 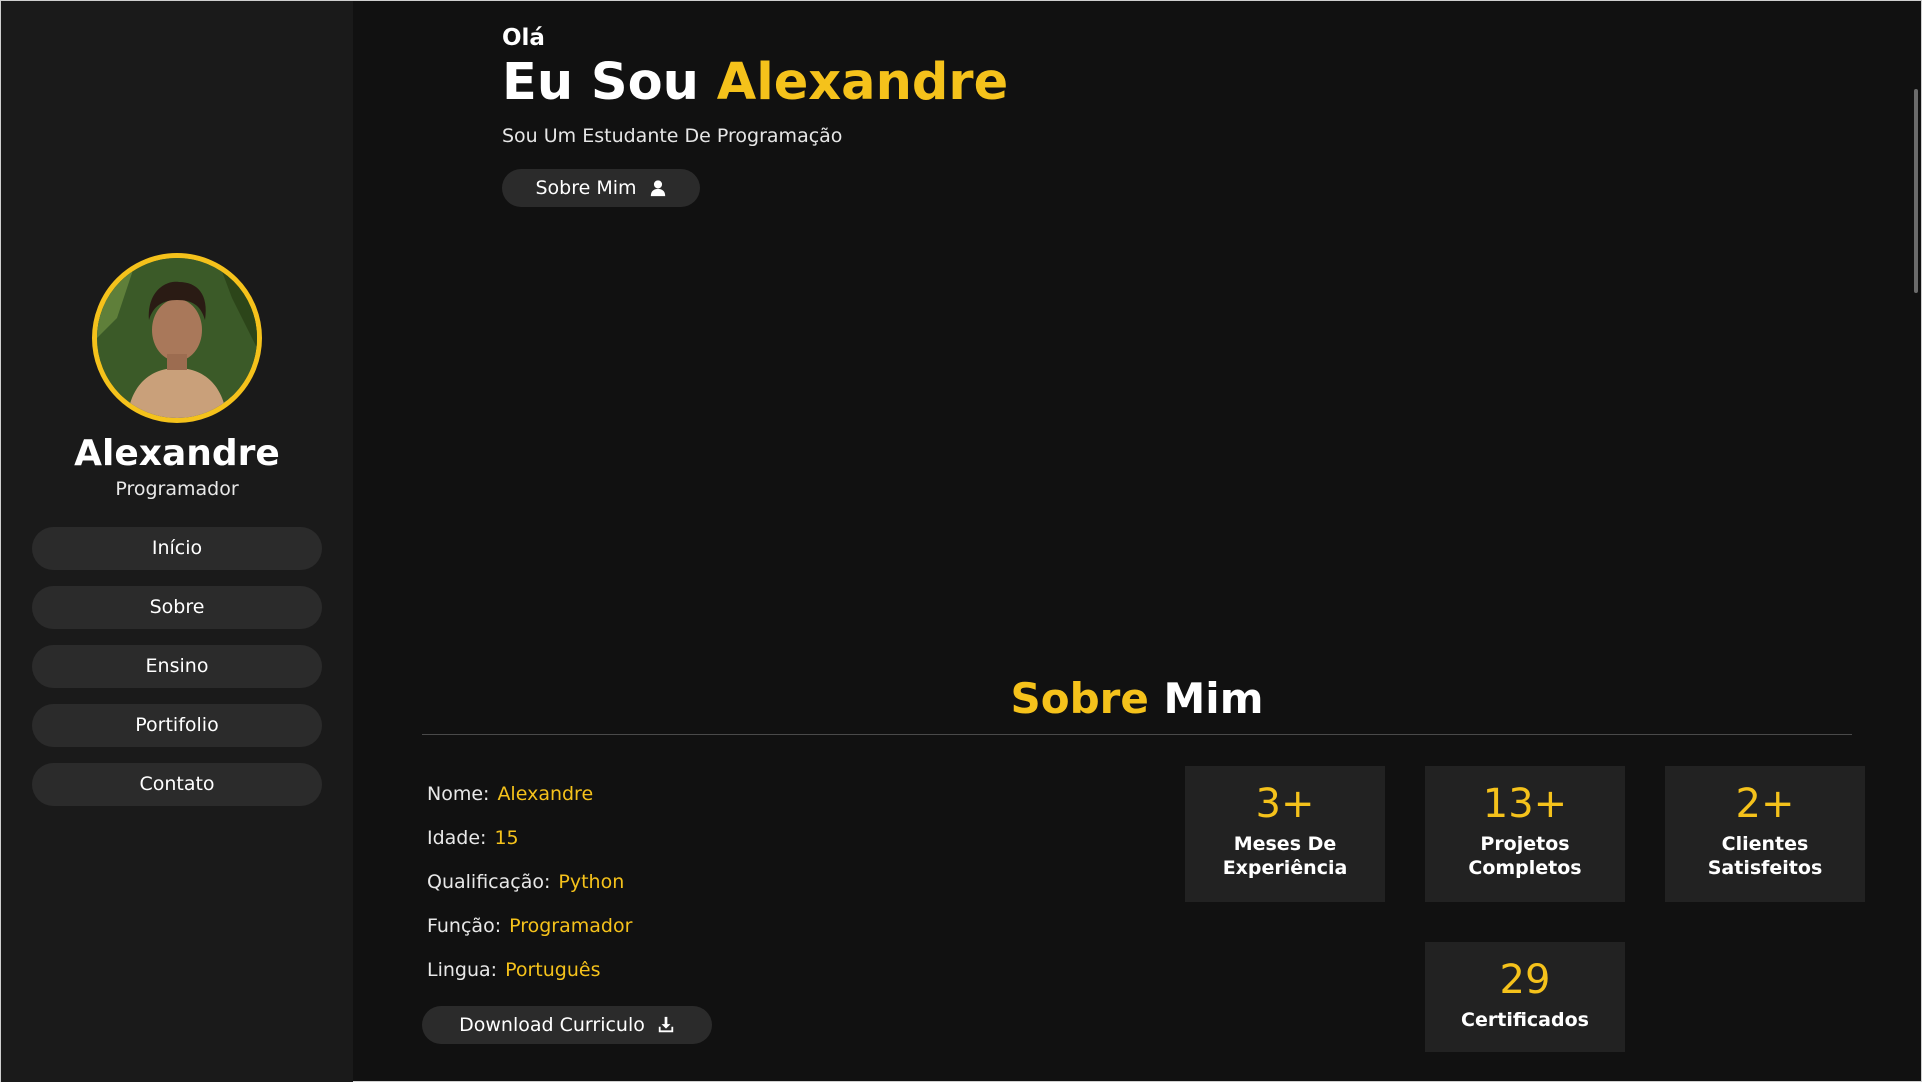 What do you see at coordinates (1079, 698) in the screenshot?
I see `section-title-accent: Sobre` at bounding box center [1079, 698].